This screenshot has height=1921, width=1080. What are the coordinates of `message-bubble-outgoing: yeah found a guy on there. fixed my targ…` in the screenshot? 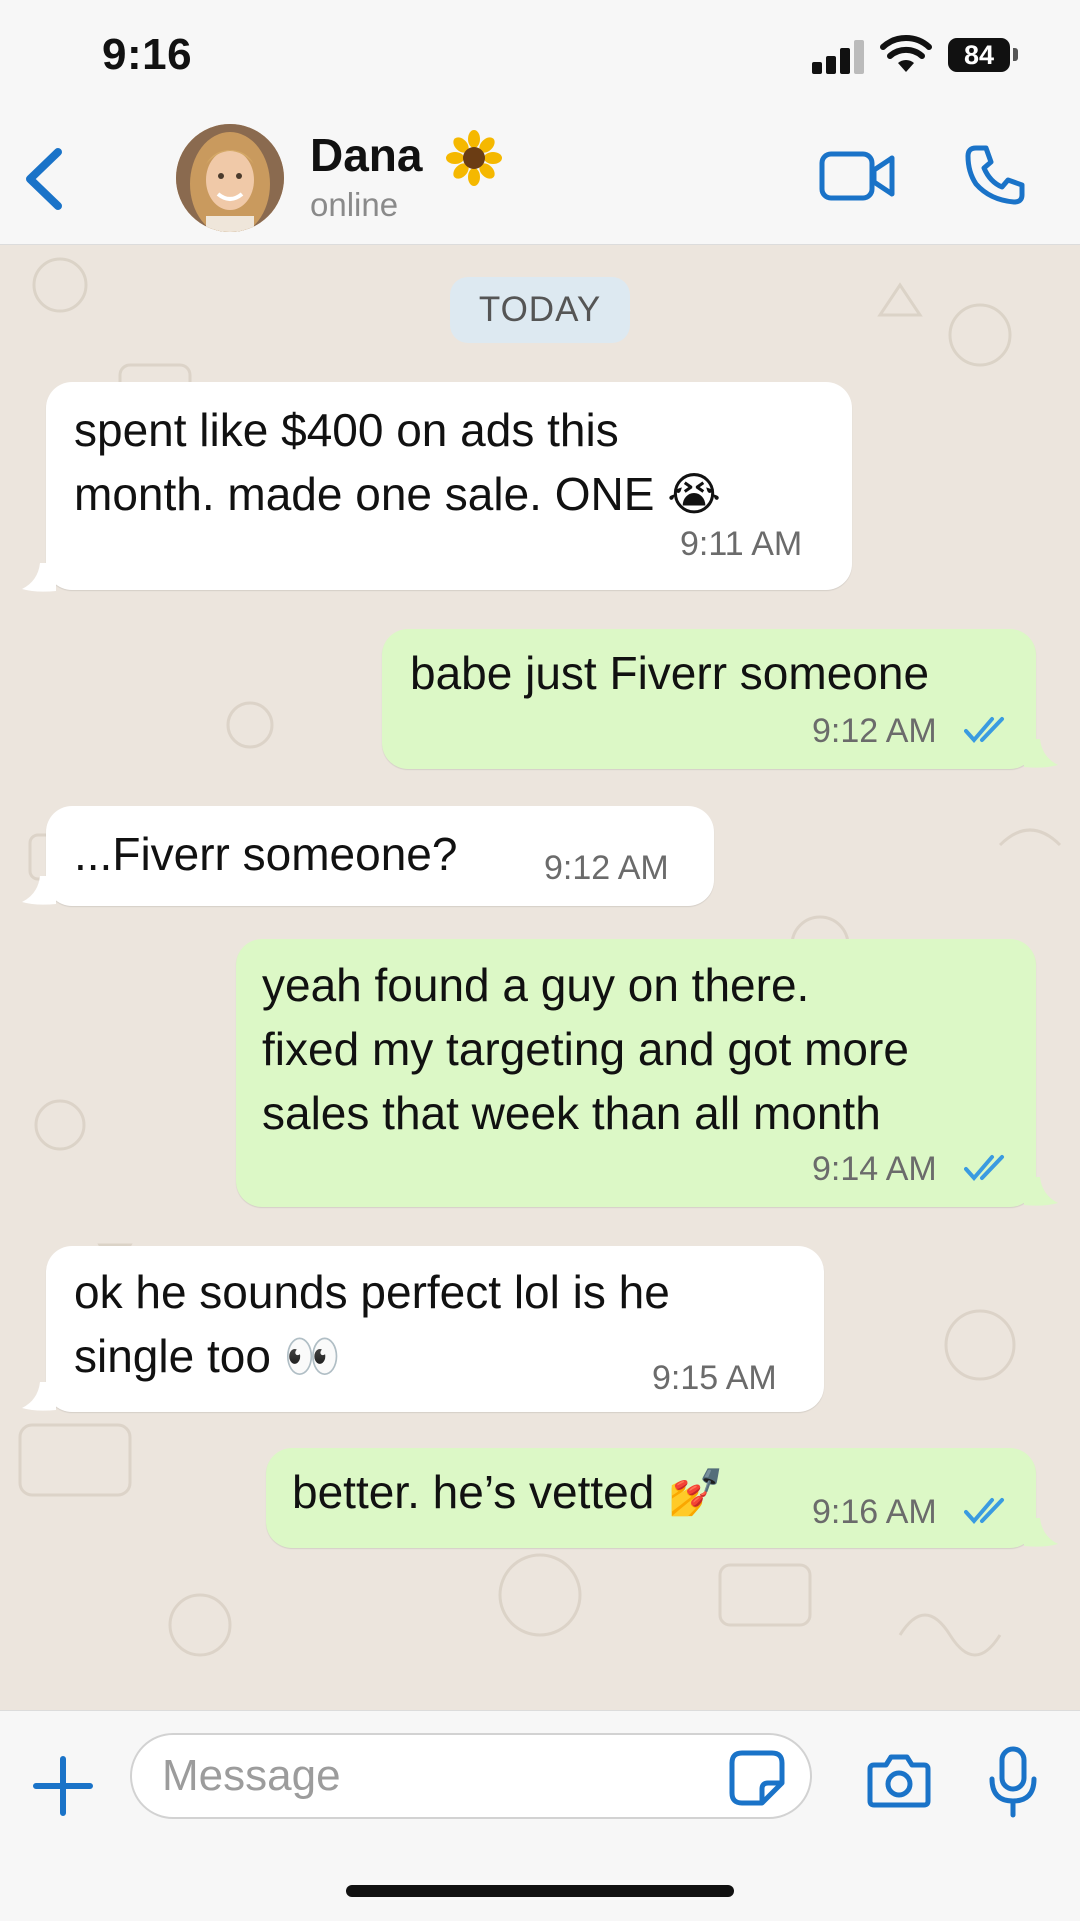 It's located at (636, 1073).